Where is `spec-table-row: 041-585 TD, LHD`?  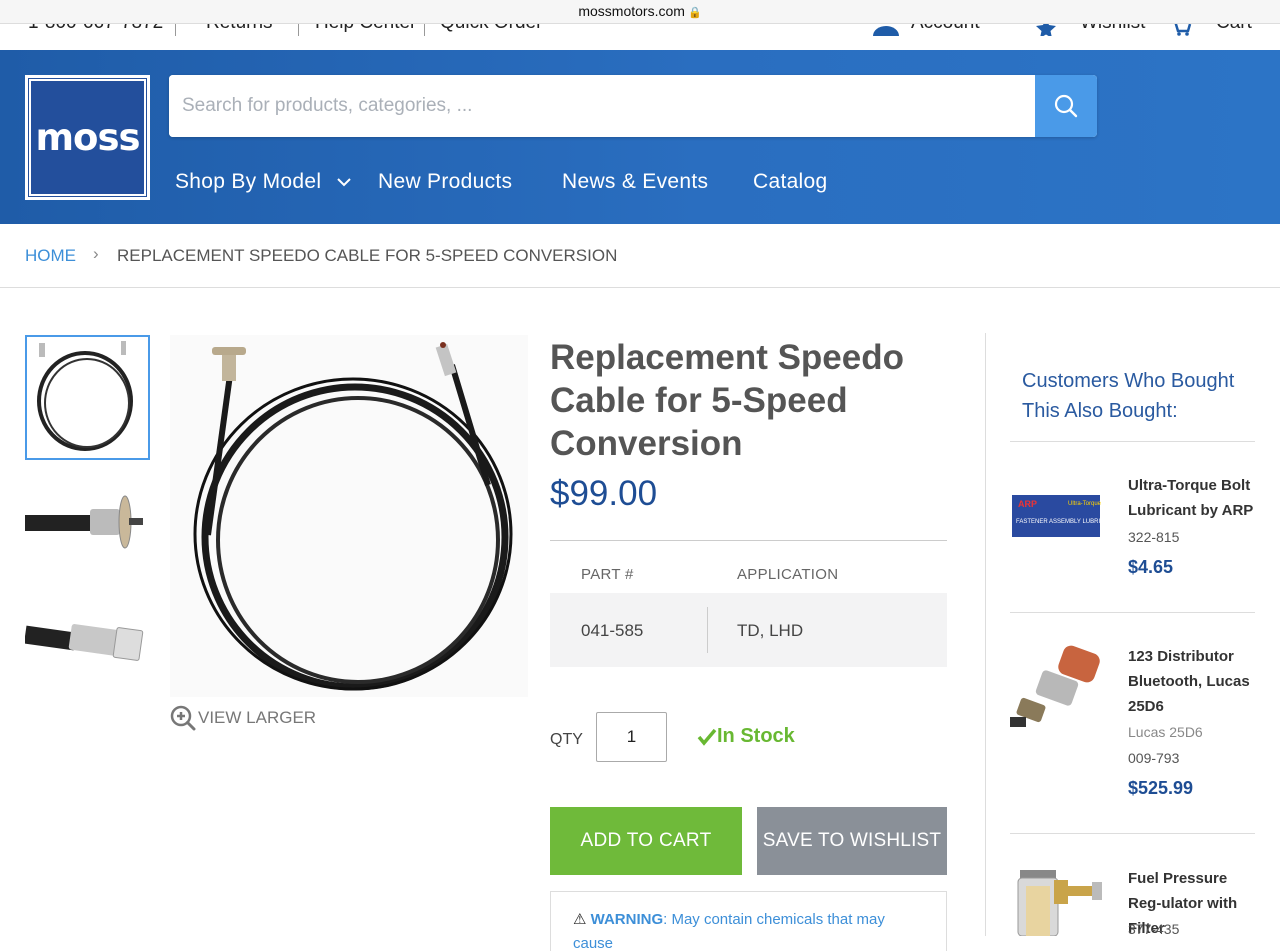 spec-table-row: 041-585 TD, LHD is located at coordinates (748, 630).